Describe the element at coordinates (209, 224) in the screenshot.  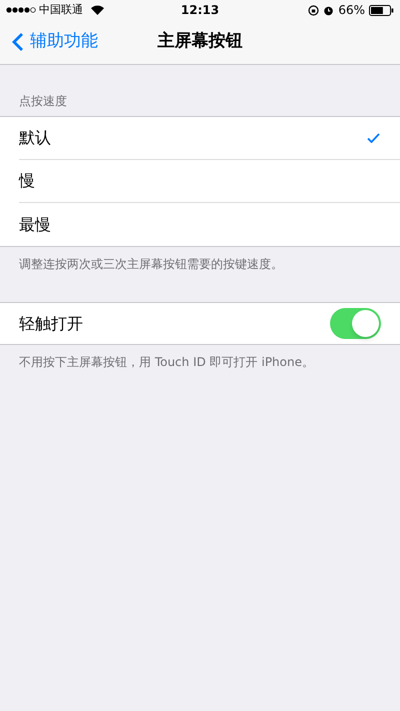
I see `option-row: 最慢` at that location.